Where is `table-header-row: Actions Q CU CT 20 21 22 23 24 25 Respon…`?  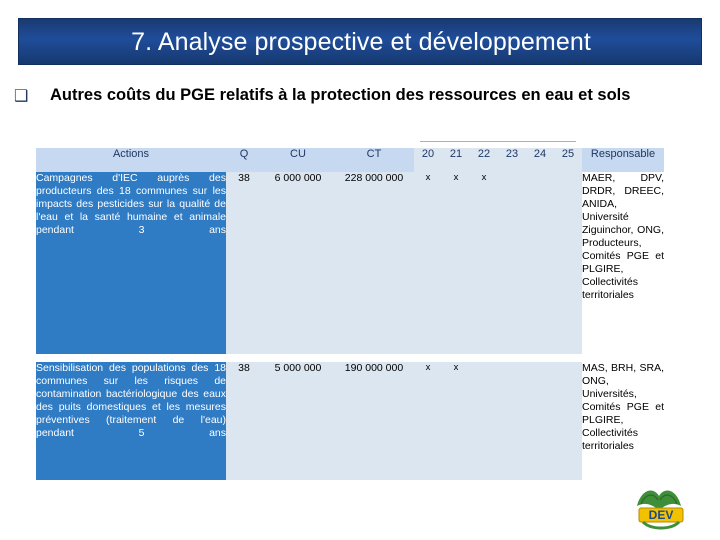 table-header-row: Actions Q CU CT 20 21 22 23 24 25 Respon… is located at coordinates (350, 160).